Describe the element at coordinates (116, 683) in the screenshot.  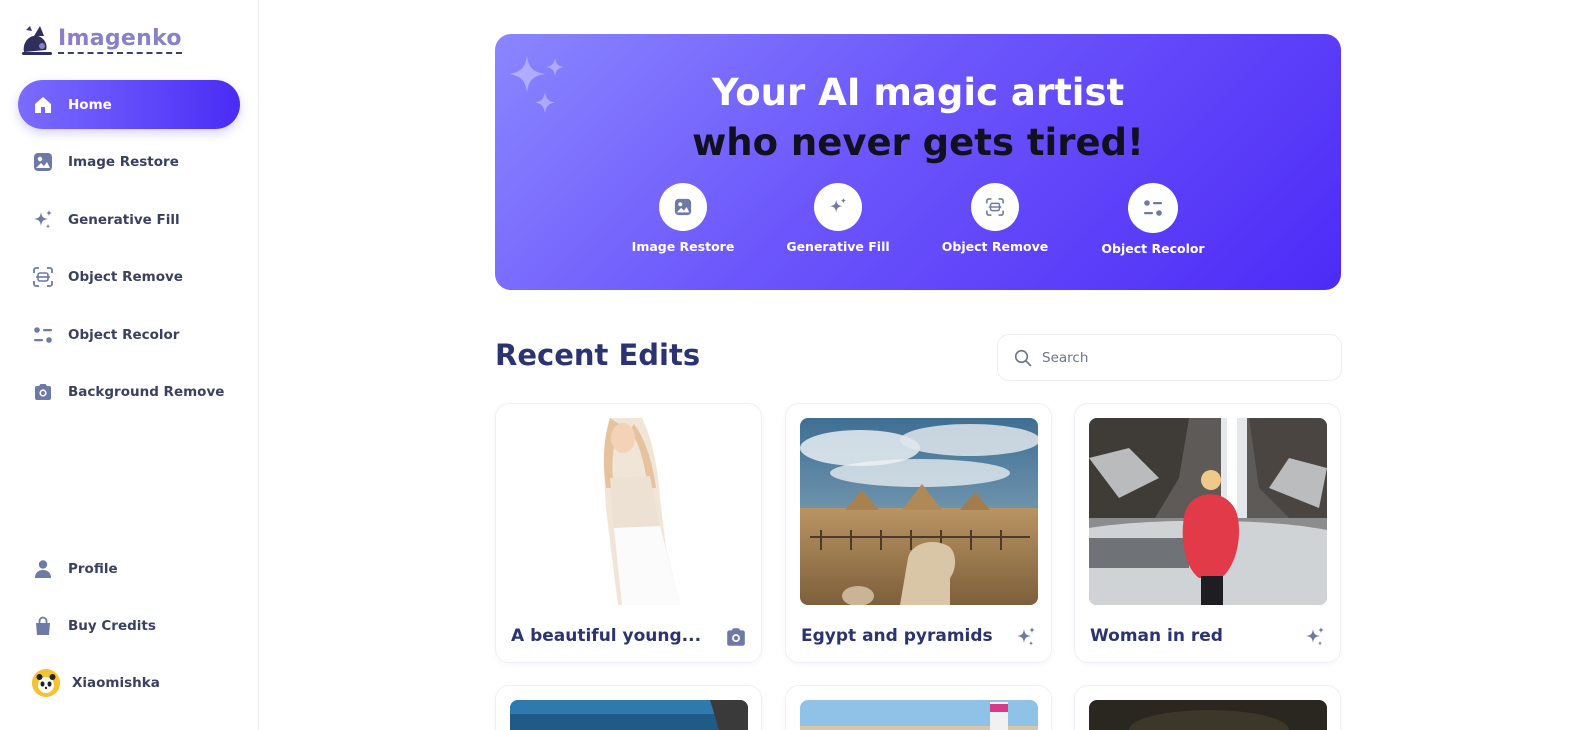
I see `user-name: Xiaomishka` at that location.